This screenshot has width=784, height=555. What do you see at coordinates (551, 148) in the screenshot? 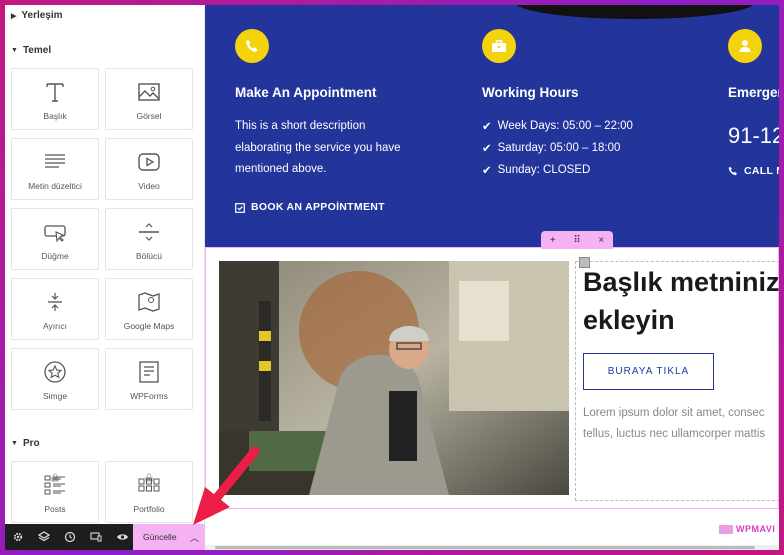
I see `hours-row: ✔ Saturday: 05:00 – 18:00` at bounding box center [551, 148].